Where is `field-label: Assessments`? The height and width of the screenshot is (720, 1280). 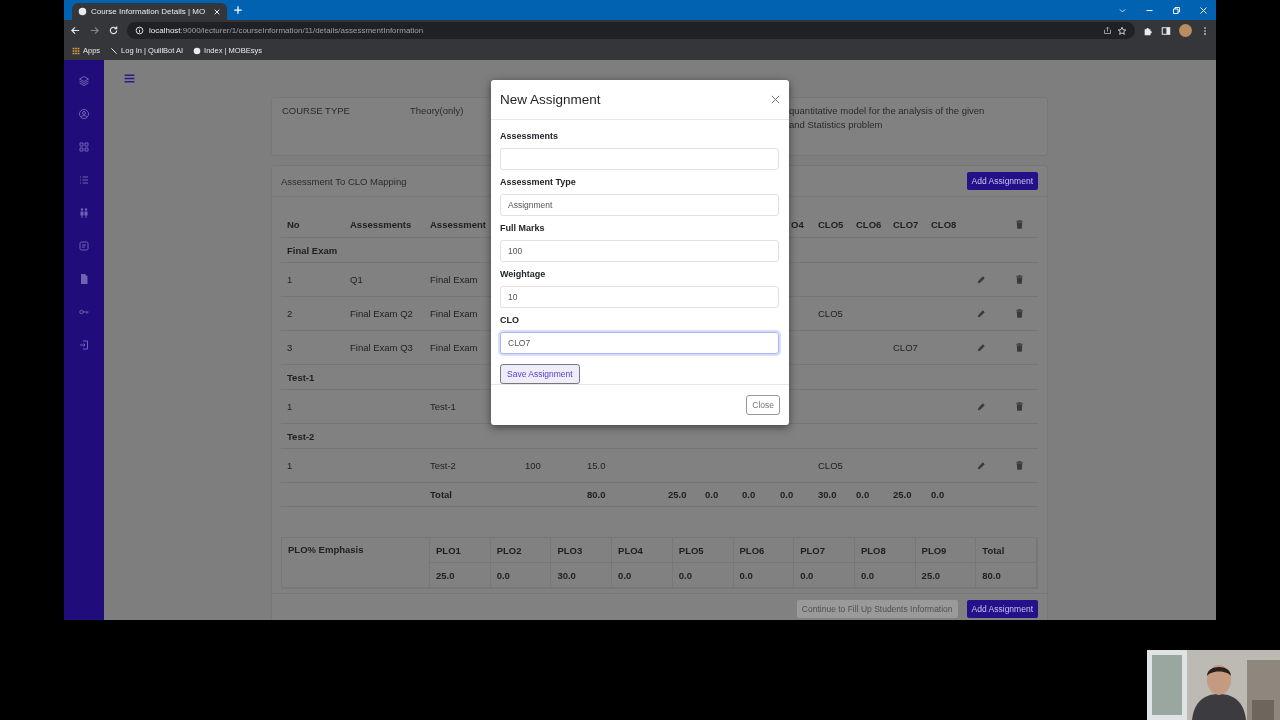 field-label: Assessments is located at coordinates (530, 136).